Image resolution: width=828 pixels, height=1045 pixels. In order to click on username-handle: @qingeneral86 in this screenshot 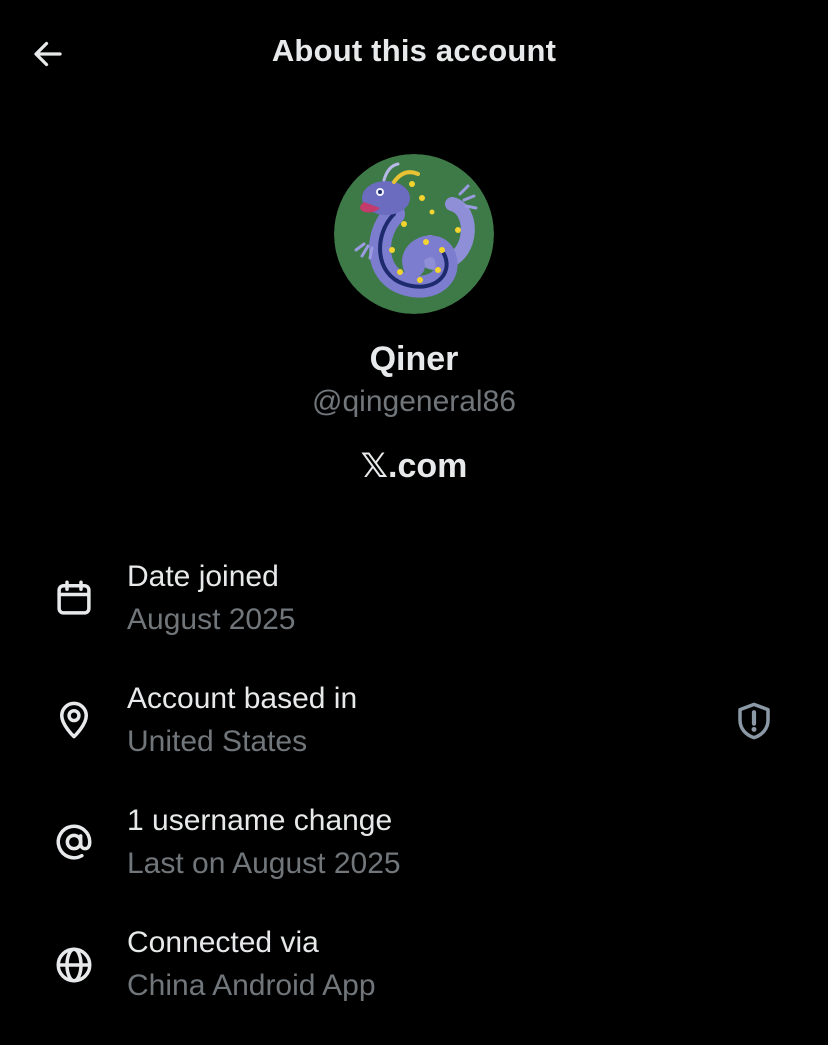, I will do `click(414, 401)`.